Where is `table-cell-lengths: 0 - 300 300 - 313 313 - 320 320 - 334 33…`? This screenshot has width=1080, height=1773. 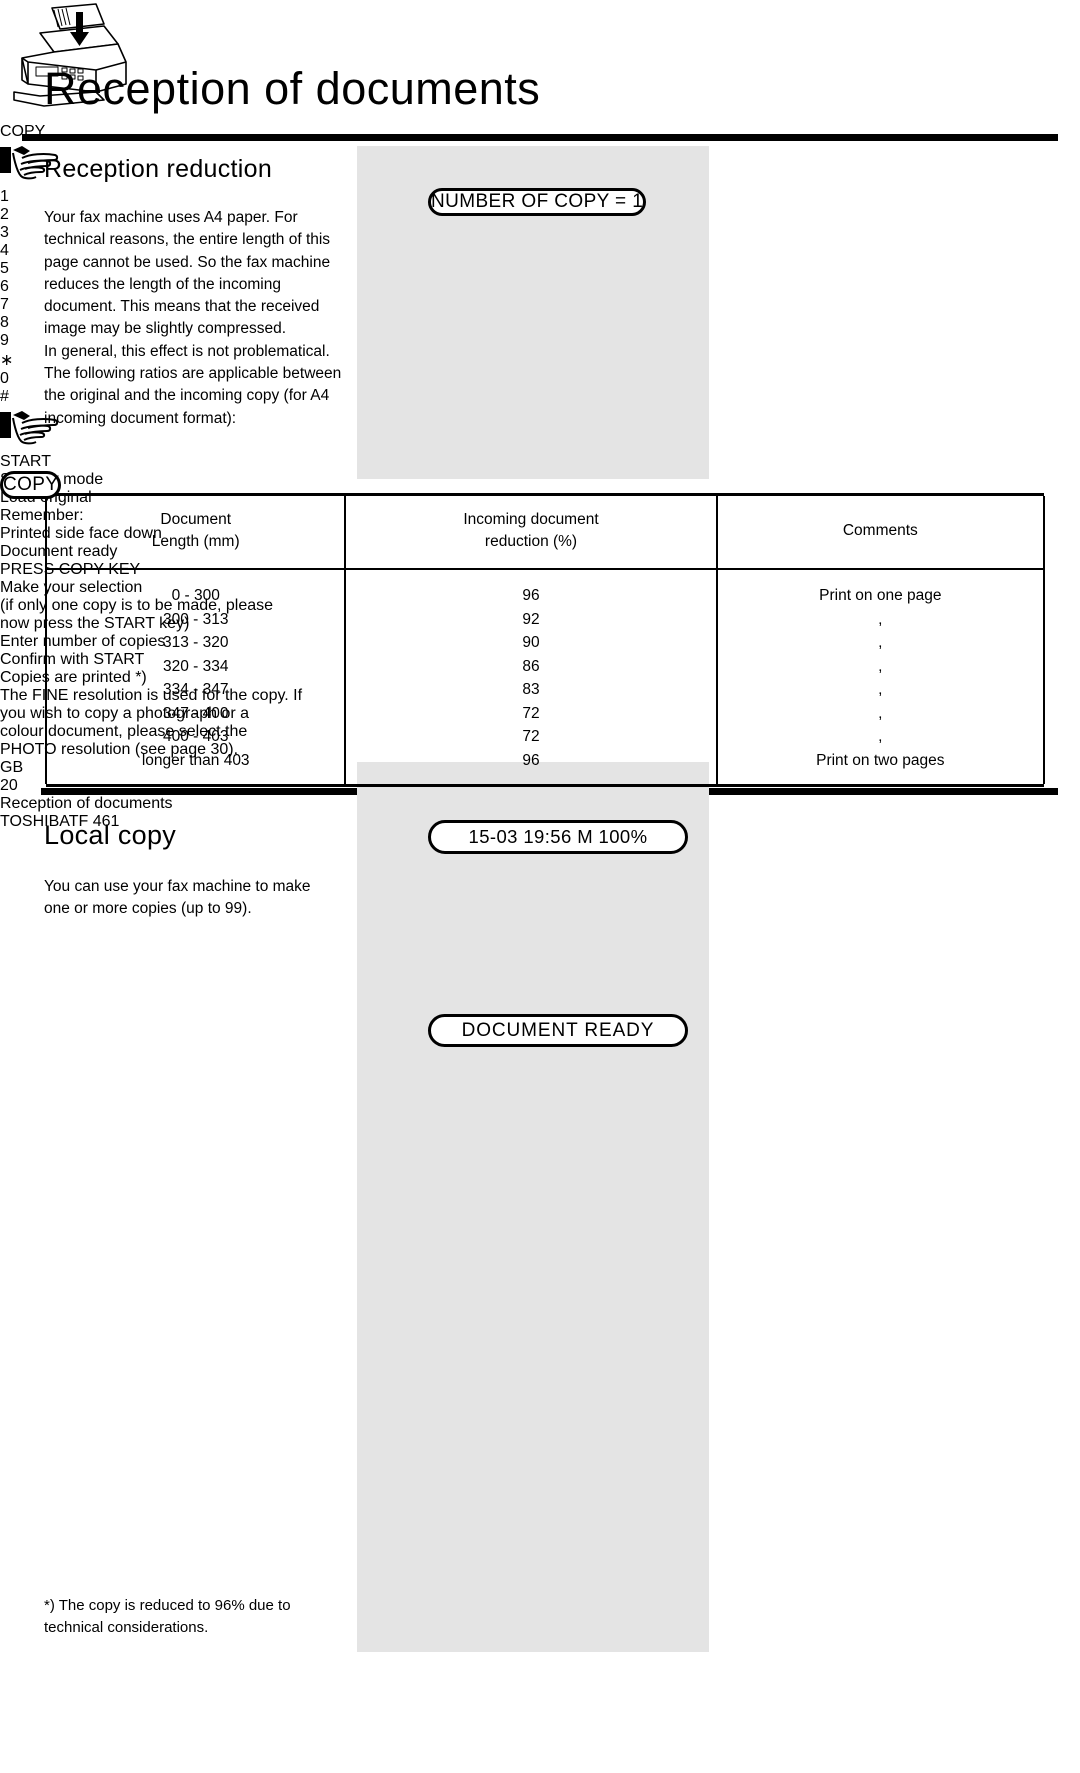 table-cell-lengths: 0 - 300 300 - 313 313 - 320 320 - 334 33… is located at coordinates (195, 677).